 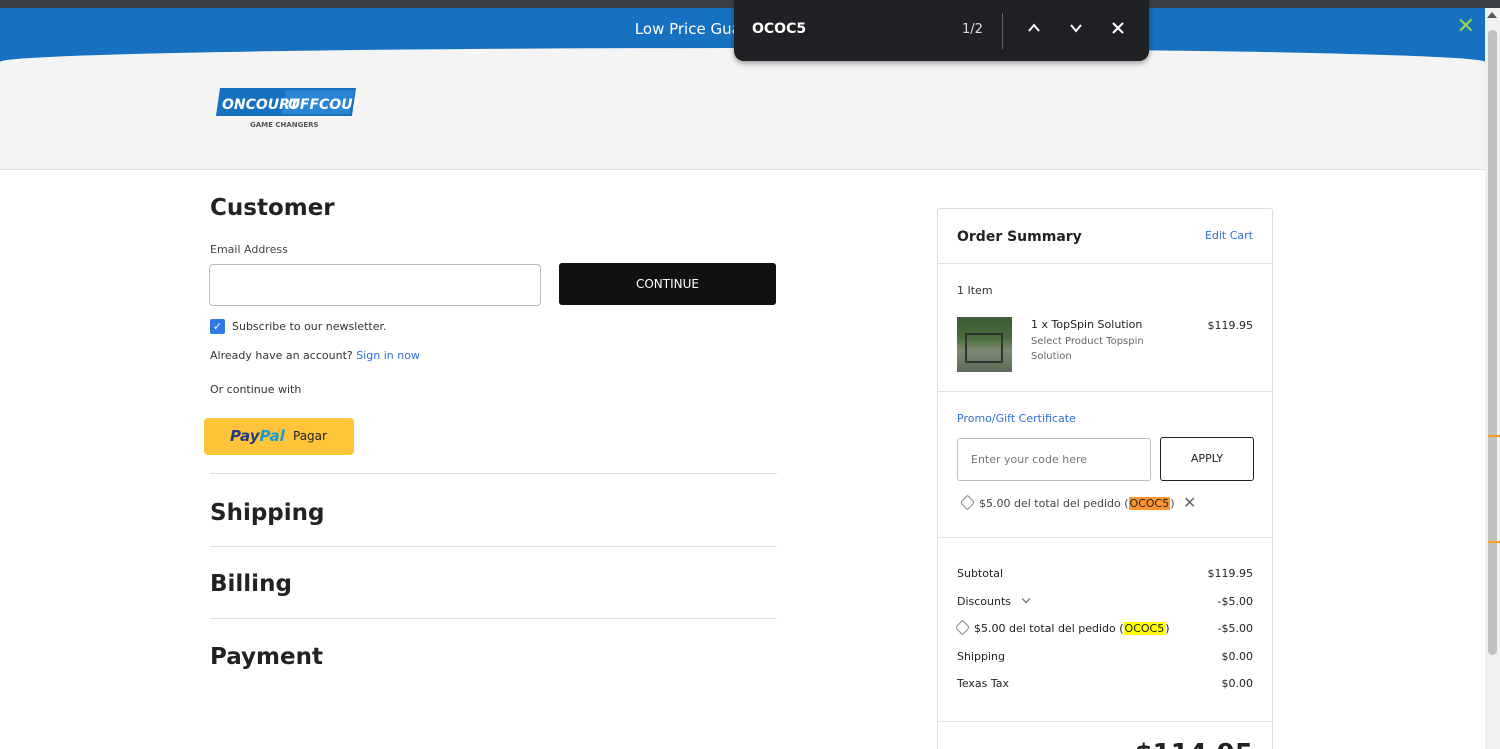 I want to click on page-scrollbar, so click(x=1492, y=378).